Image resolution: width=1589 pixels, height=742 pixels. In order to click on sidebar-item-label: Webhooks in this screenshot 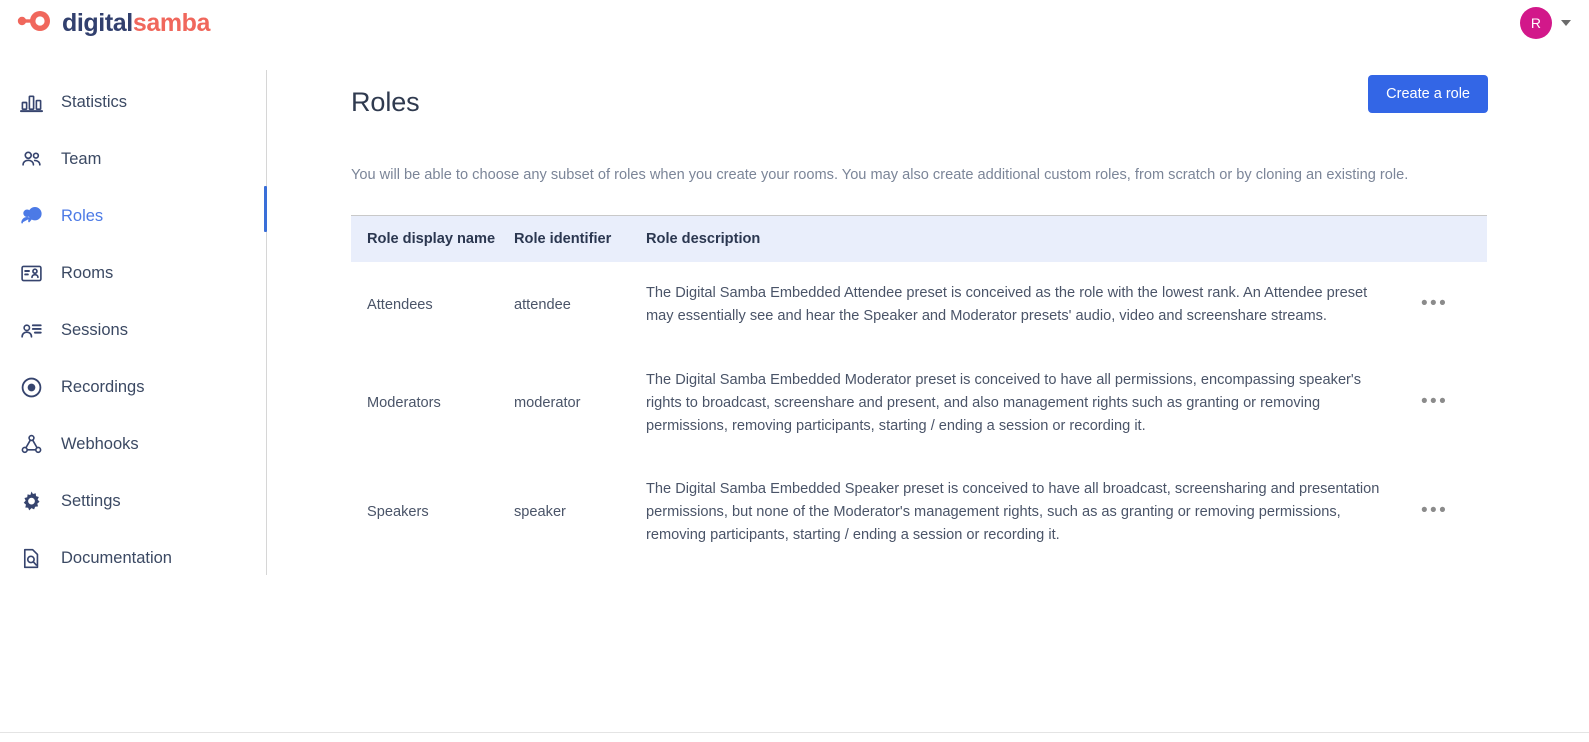, I will do `click(100, 444)`.